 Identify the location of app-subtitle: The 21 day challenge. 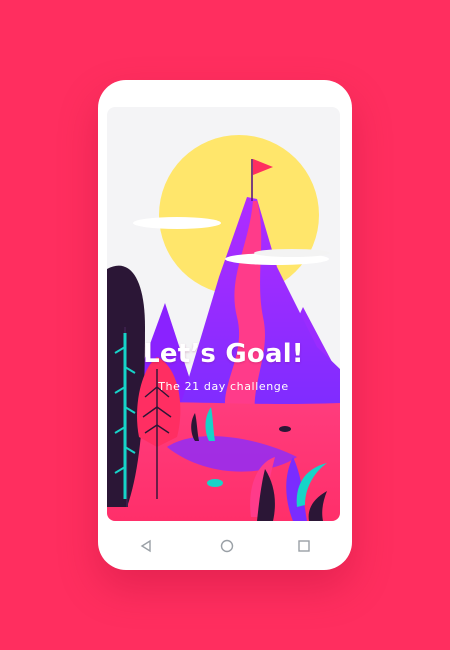
(223, 386).